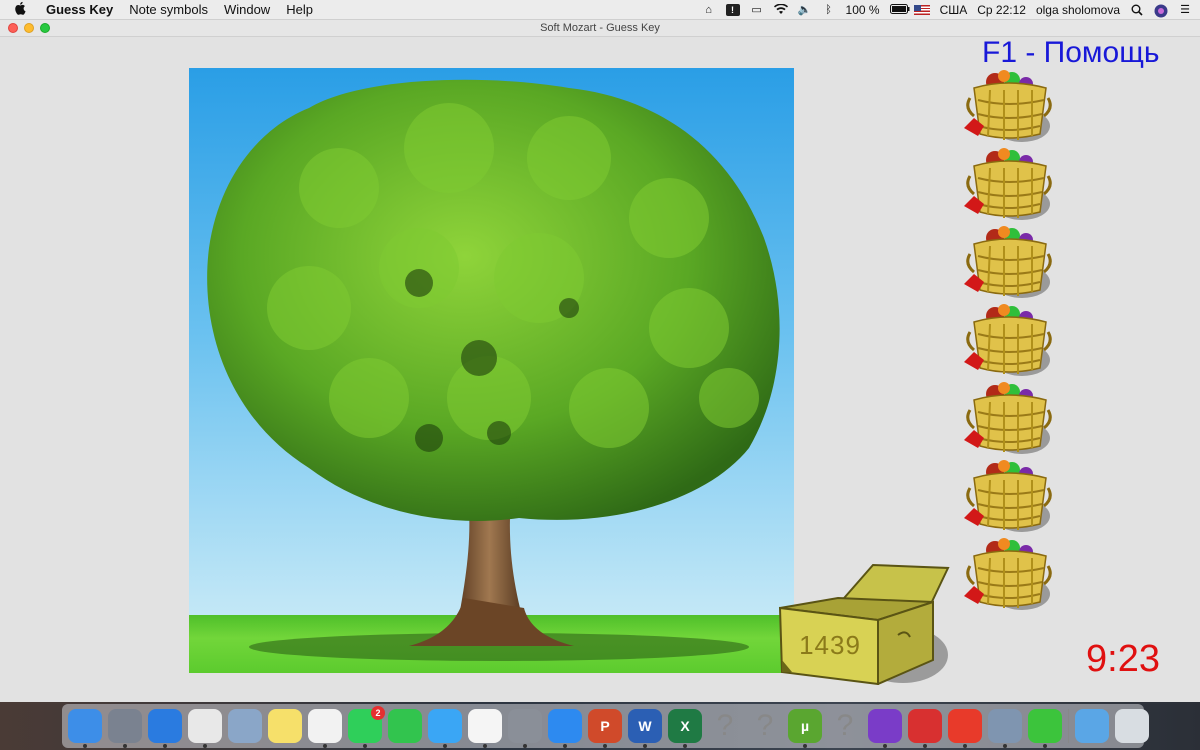 This screenshot has width=1200, height=750. Describe the element at coordinates (1185, 10) in the screenshot. I see `notification-center-icon: ☰` at that location.